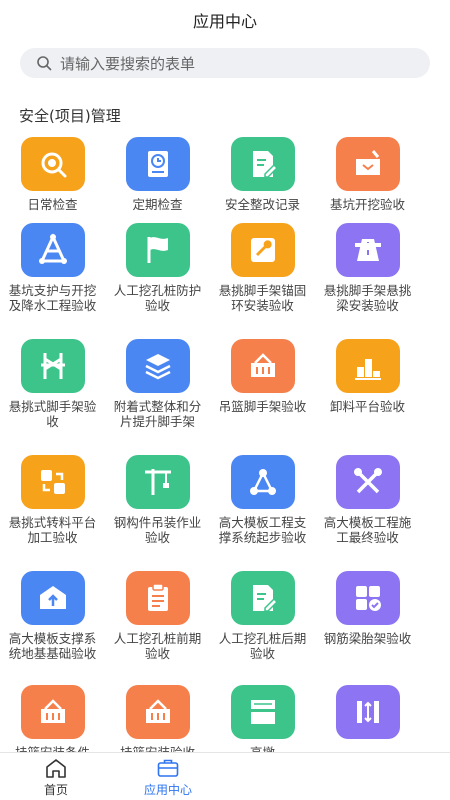  I want to click on app-item: 人工挖孔桩后期验收, so click(262, 616).